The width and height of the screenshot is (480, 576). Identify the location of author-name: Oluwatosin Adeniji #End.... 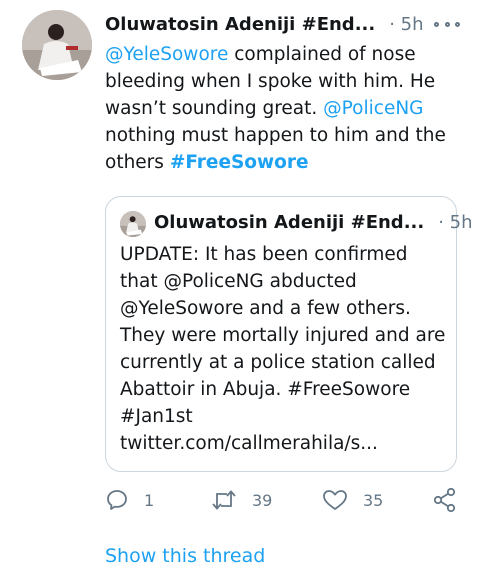
(240, 25).